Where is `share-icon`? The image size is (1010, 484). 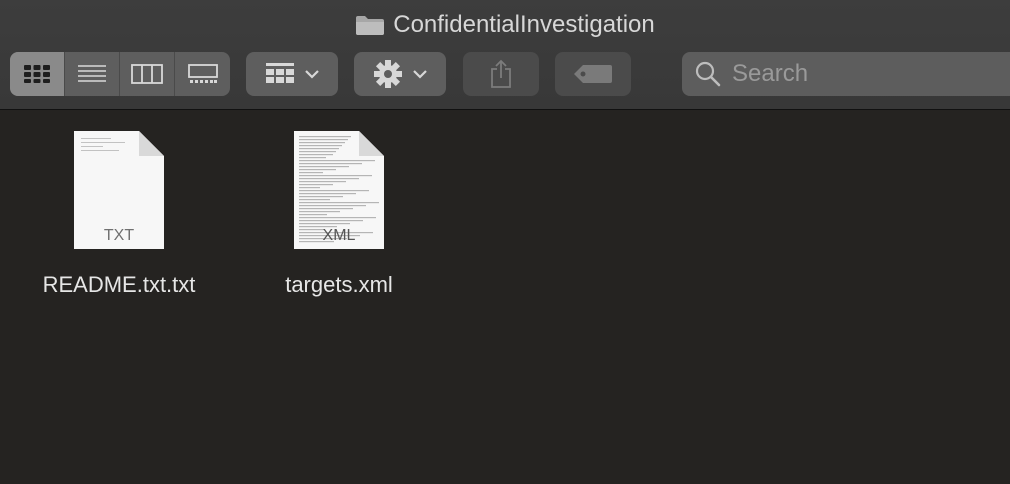 share-icon is located at coordinates (501, 73).